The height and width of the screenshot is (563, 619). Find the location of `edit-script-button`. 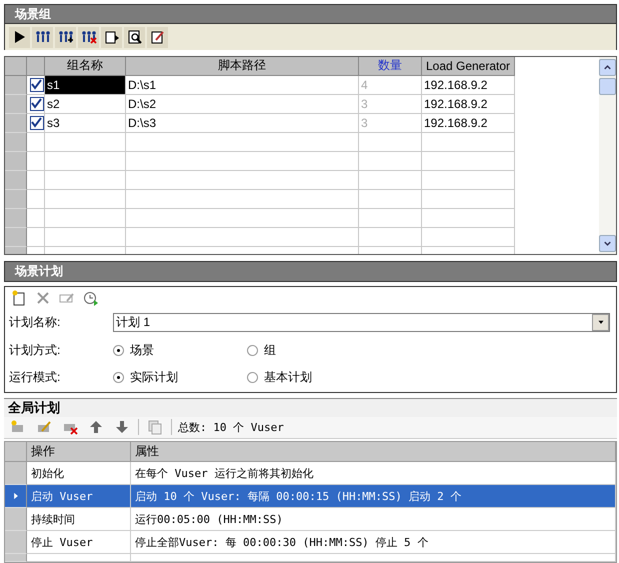

edit-script-button is located at coordinates (157, 37).